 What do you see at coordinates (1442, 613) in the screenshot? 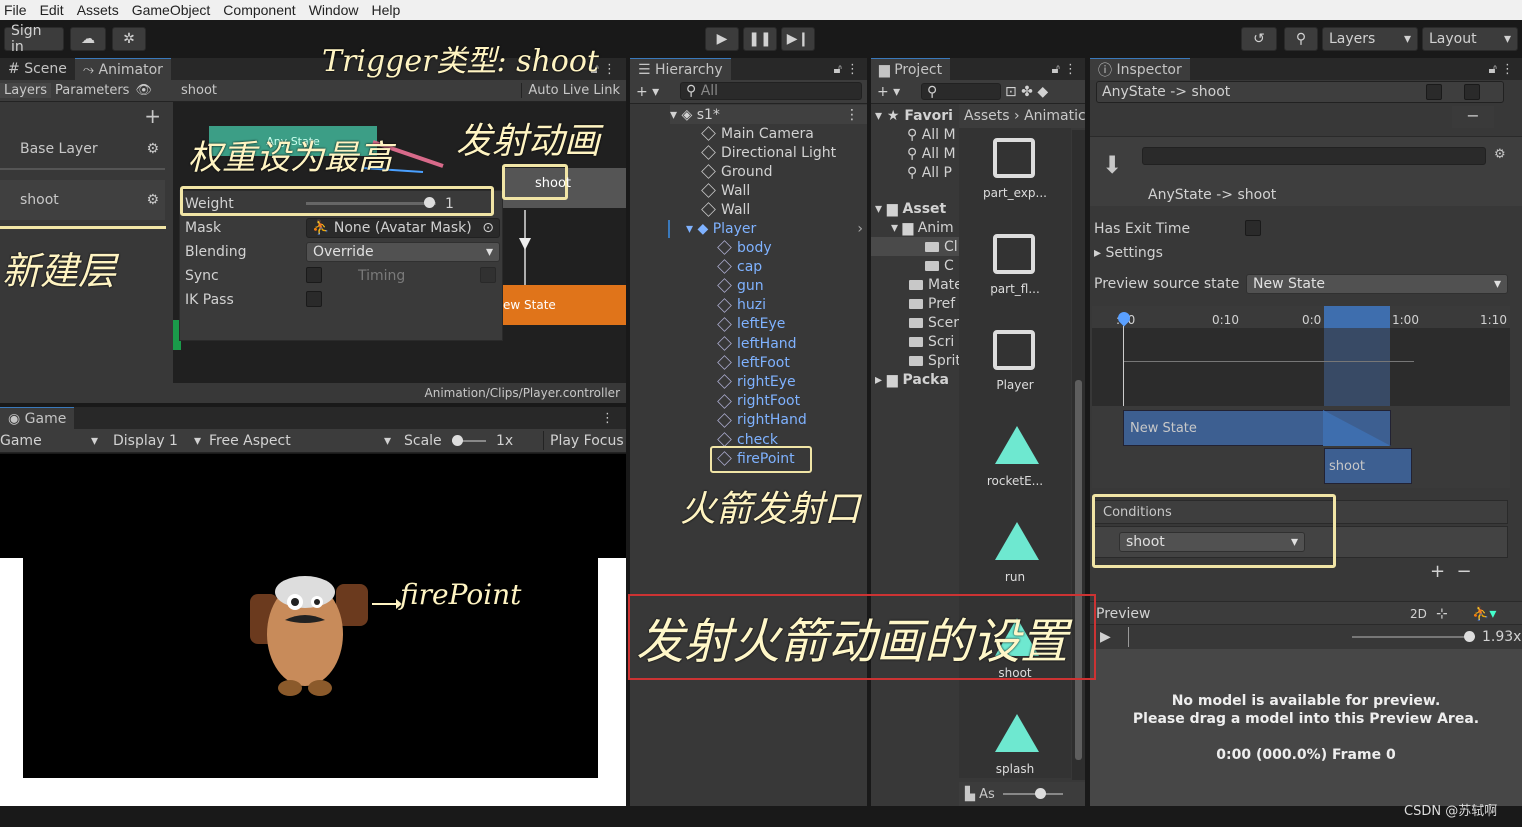
I see `pivot-icon: ⊹` at bounding box center [1442, 613].